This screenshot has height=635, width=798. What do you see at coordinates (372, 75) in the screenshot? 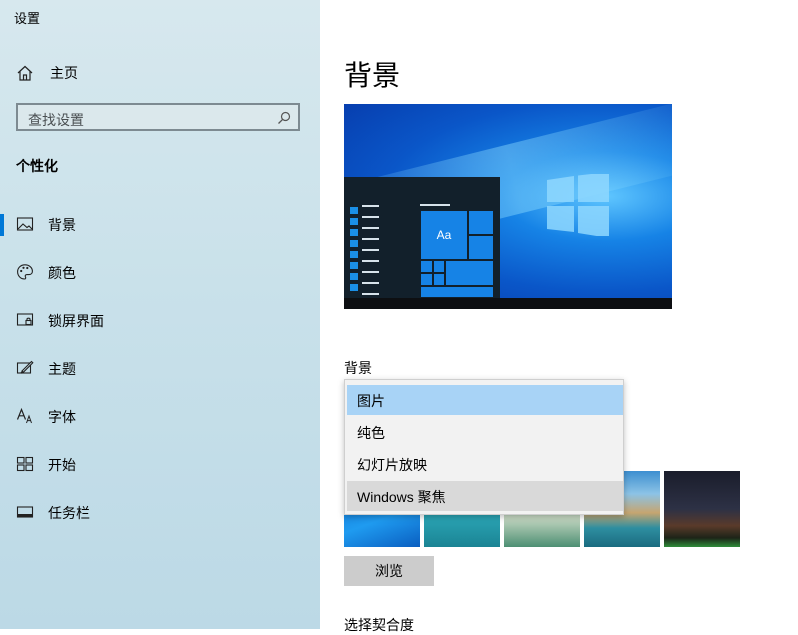
I see `page-title: 背景` at bounding box center [372, 75].